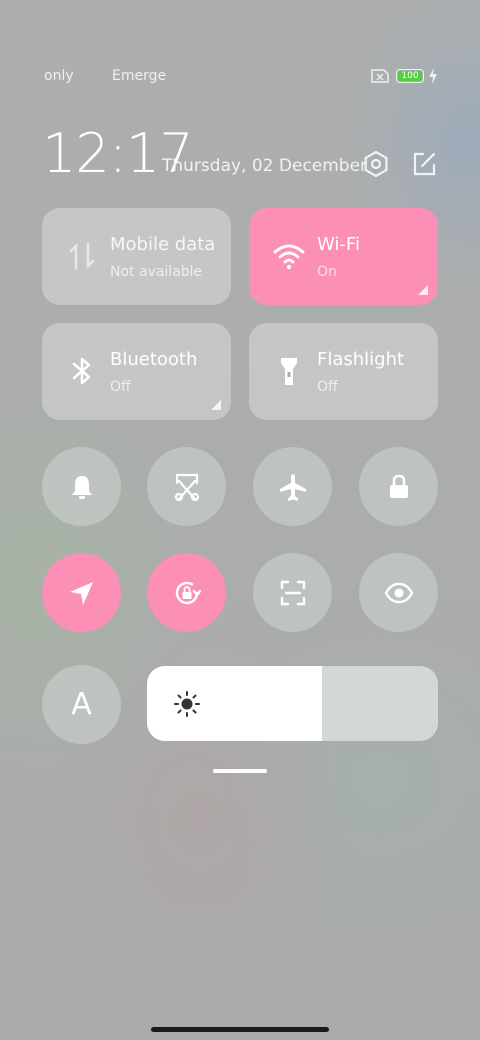  I want to click on edit-icon, so click(424, 164).